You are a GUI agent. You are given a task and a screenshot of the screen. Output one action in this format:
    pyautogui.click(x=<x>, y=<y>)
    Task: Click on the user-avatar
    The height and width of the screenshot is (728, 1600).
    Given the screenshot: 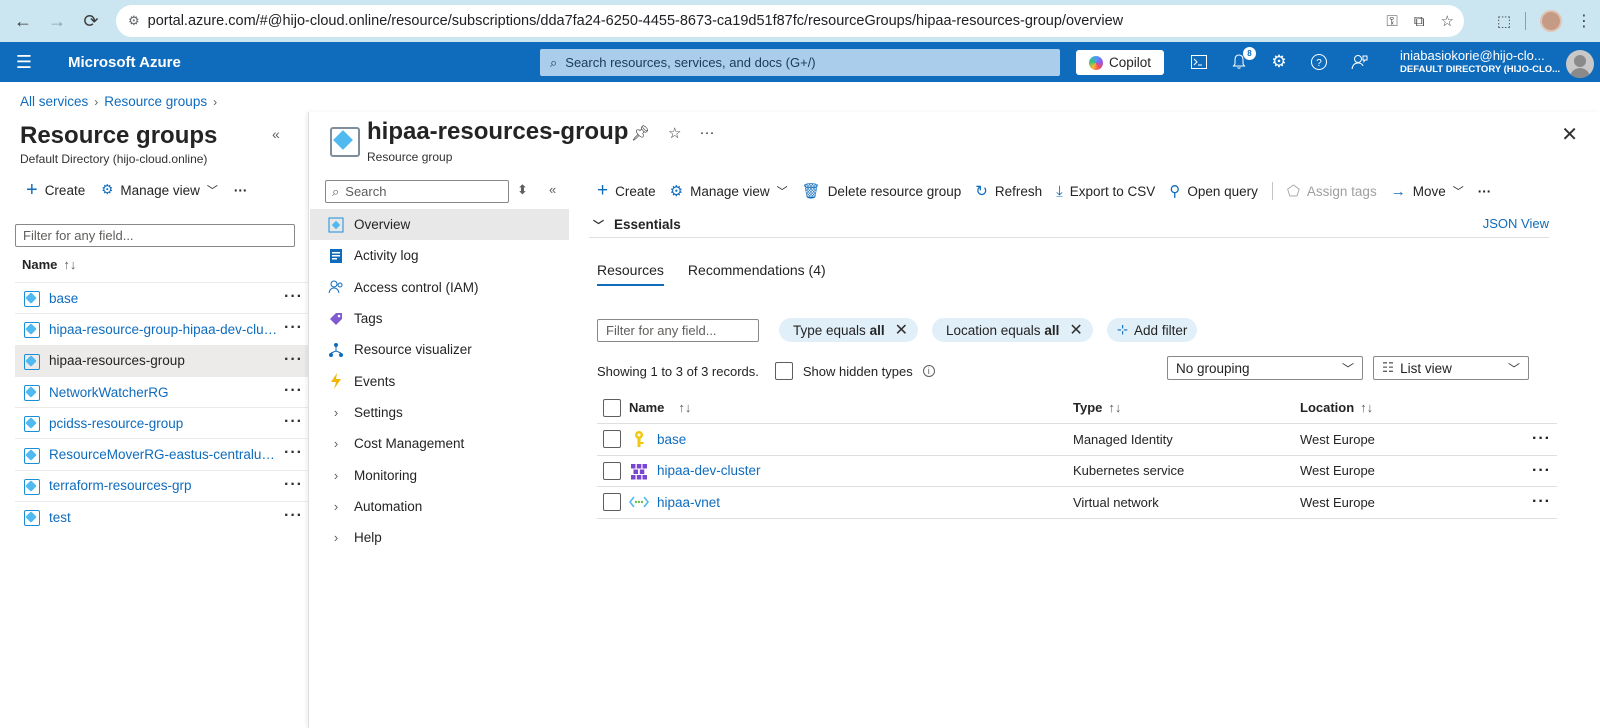 What is the action you would take?
    pyautogui.click(x=1580, y=64)
    